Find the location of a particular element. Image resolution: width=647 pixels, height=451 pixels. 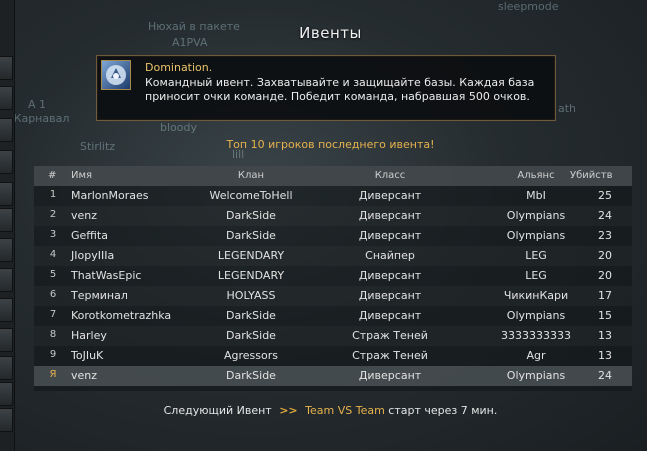

column-header-number: # is located at coordinates (52, 175).